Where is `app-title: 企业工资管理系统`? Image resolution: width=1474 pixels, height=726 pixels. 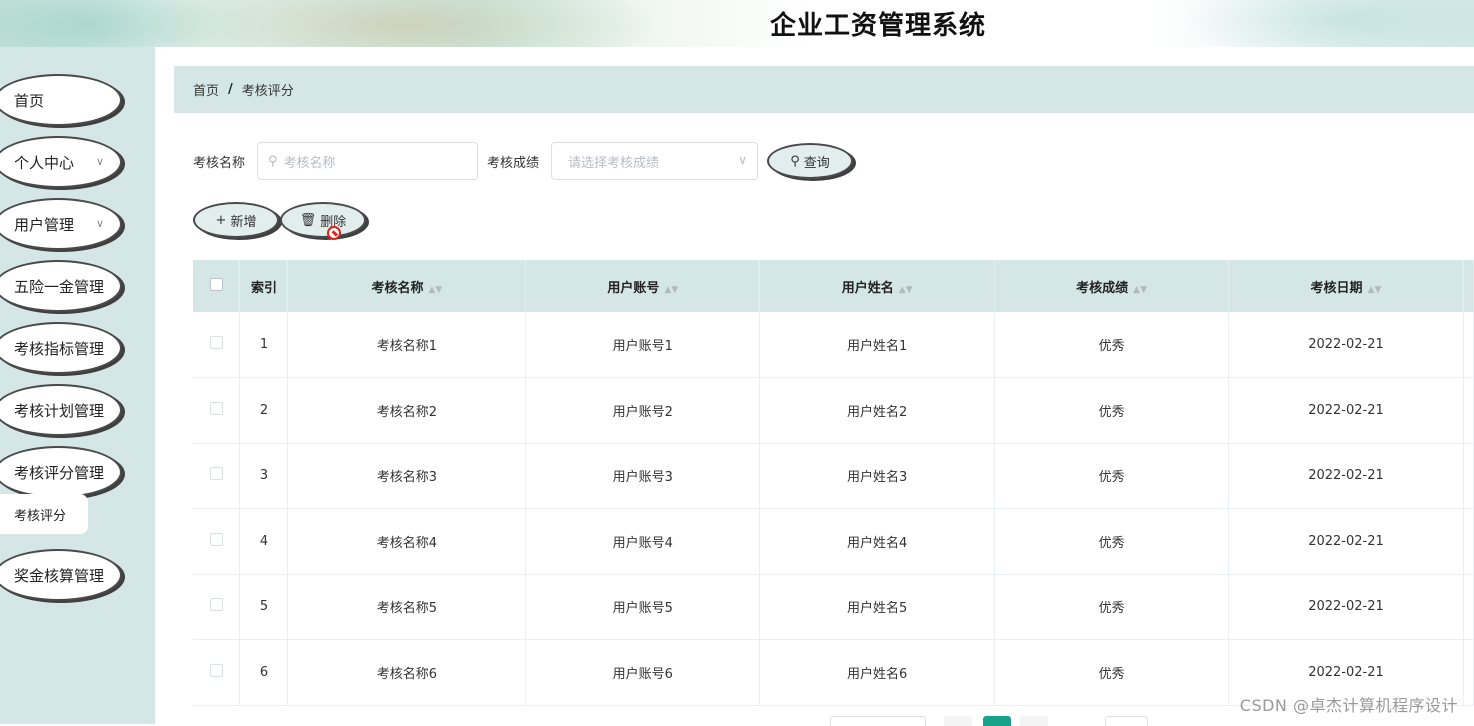 app-title: 企业工资管理系统 is located at coordinates (878, 26).